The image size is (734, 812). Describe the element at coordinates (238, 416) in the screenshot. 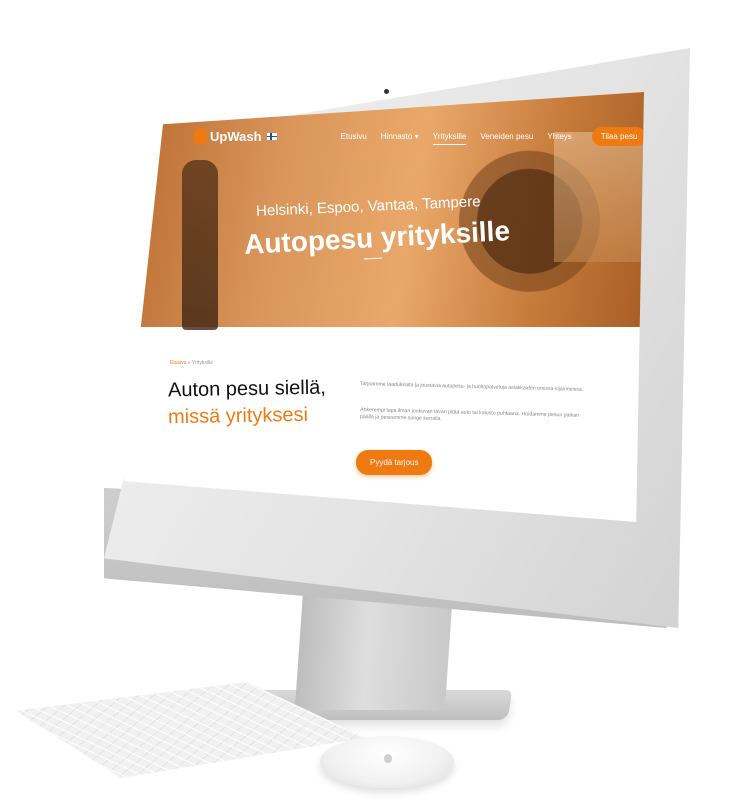

I see `section-heading-line2: missä yrityksesi` at that location.